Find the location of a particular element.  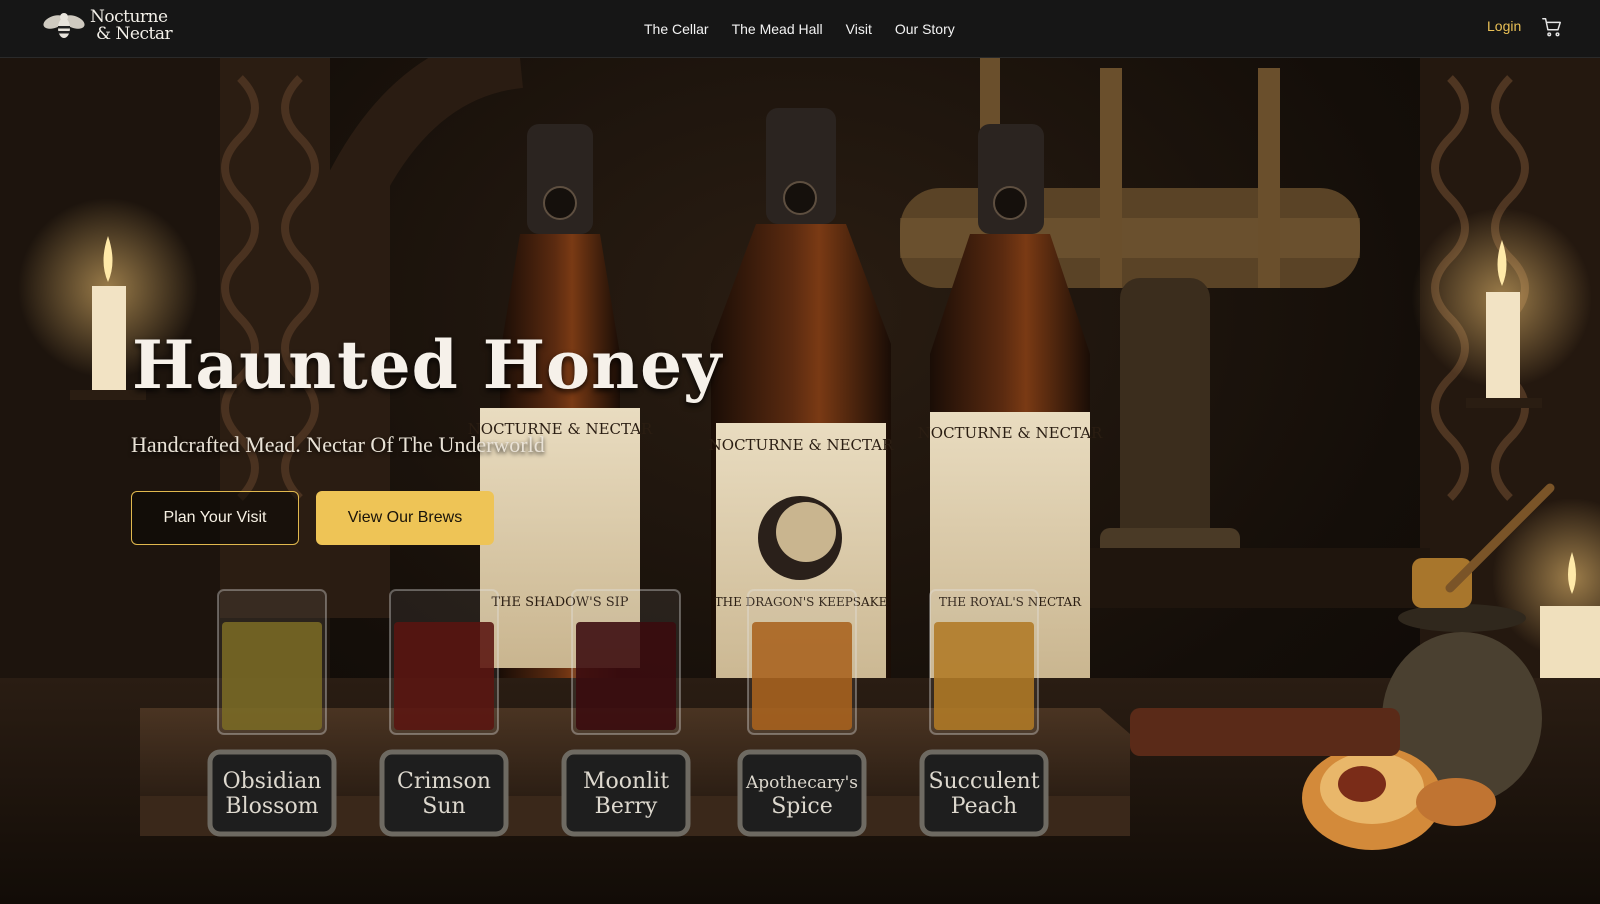

flight-label-3-line1: Moonlit is located at coordinates (626, 781).